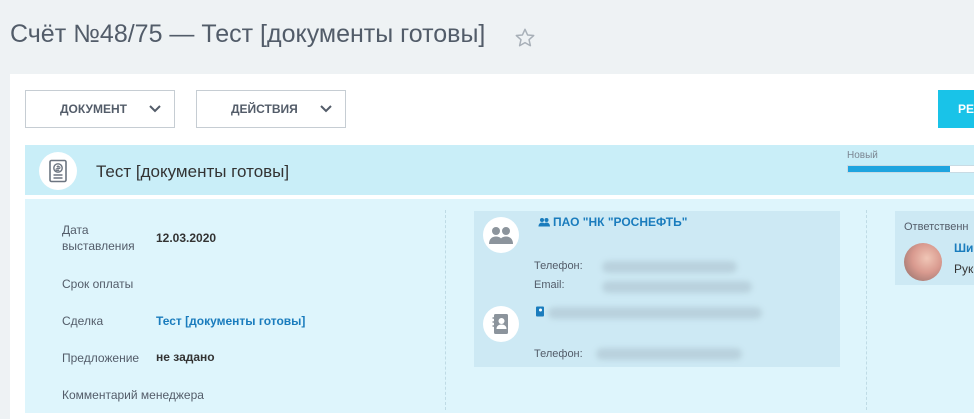 The width and height of the screenshot is (974, 419). I want to click on status-progress-bar, so click(910, 169).